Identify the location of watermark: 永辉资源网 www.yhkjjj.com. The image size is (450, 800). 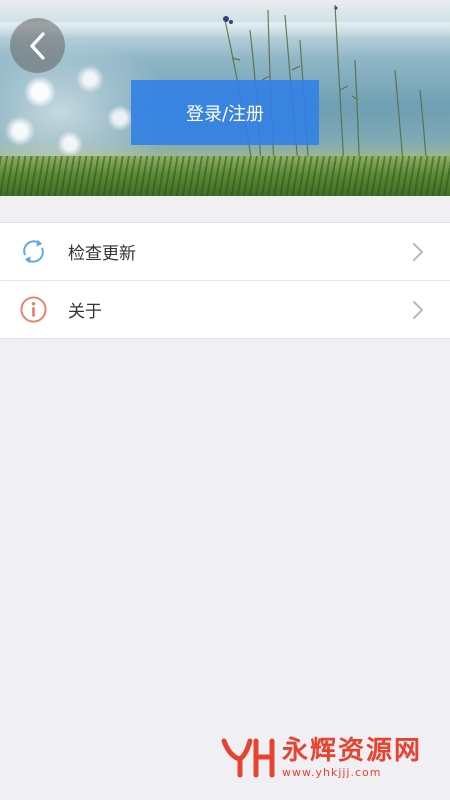
(321, 757).